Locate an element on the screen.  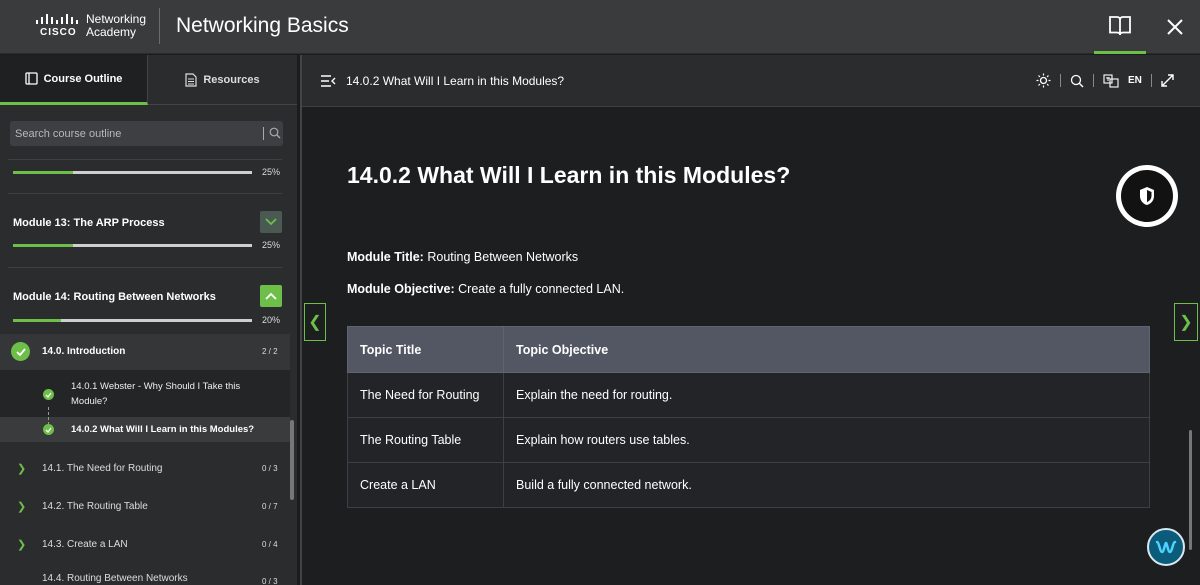
cisco-bars-icon is located at coordinates (57, 19).